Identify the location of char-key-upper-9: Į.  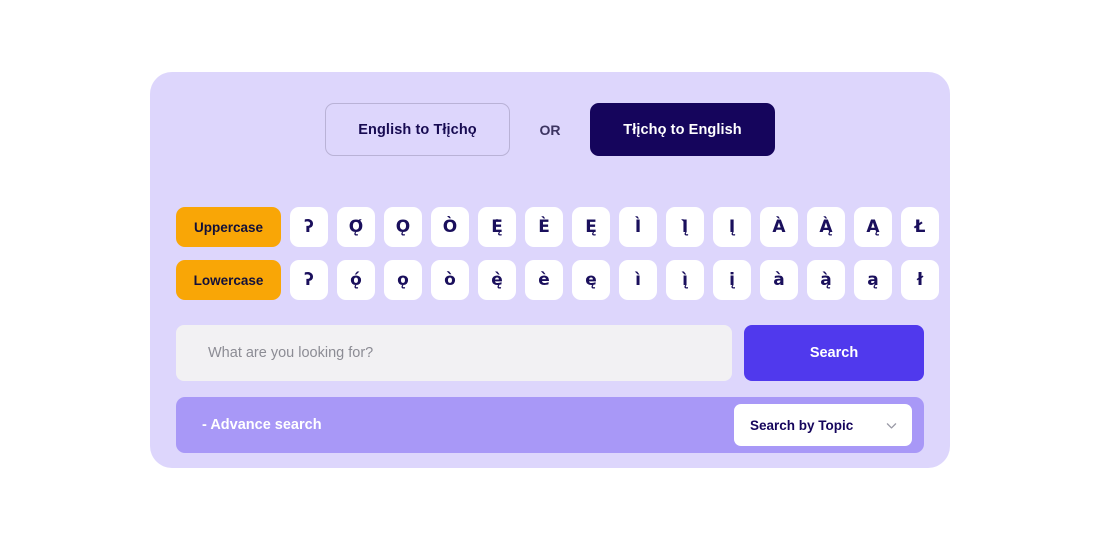
(732, 227).